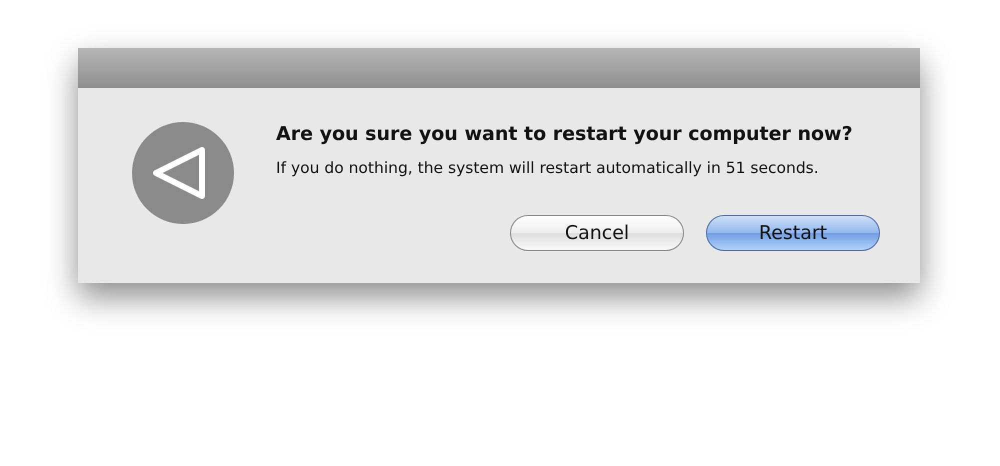 The image size is (1000, 466). What do you see at coordinates (597, 233) in the screenshot?
I see `dialog-button: Cancel` at bounding box center [597, 233].